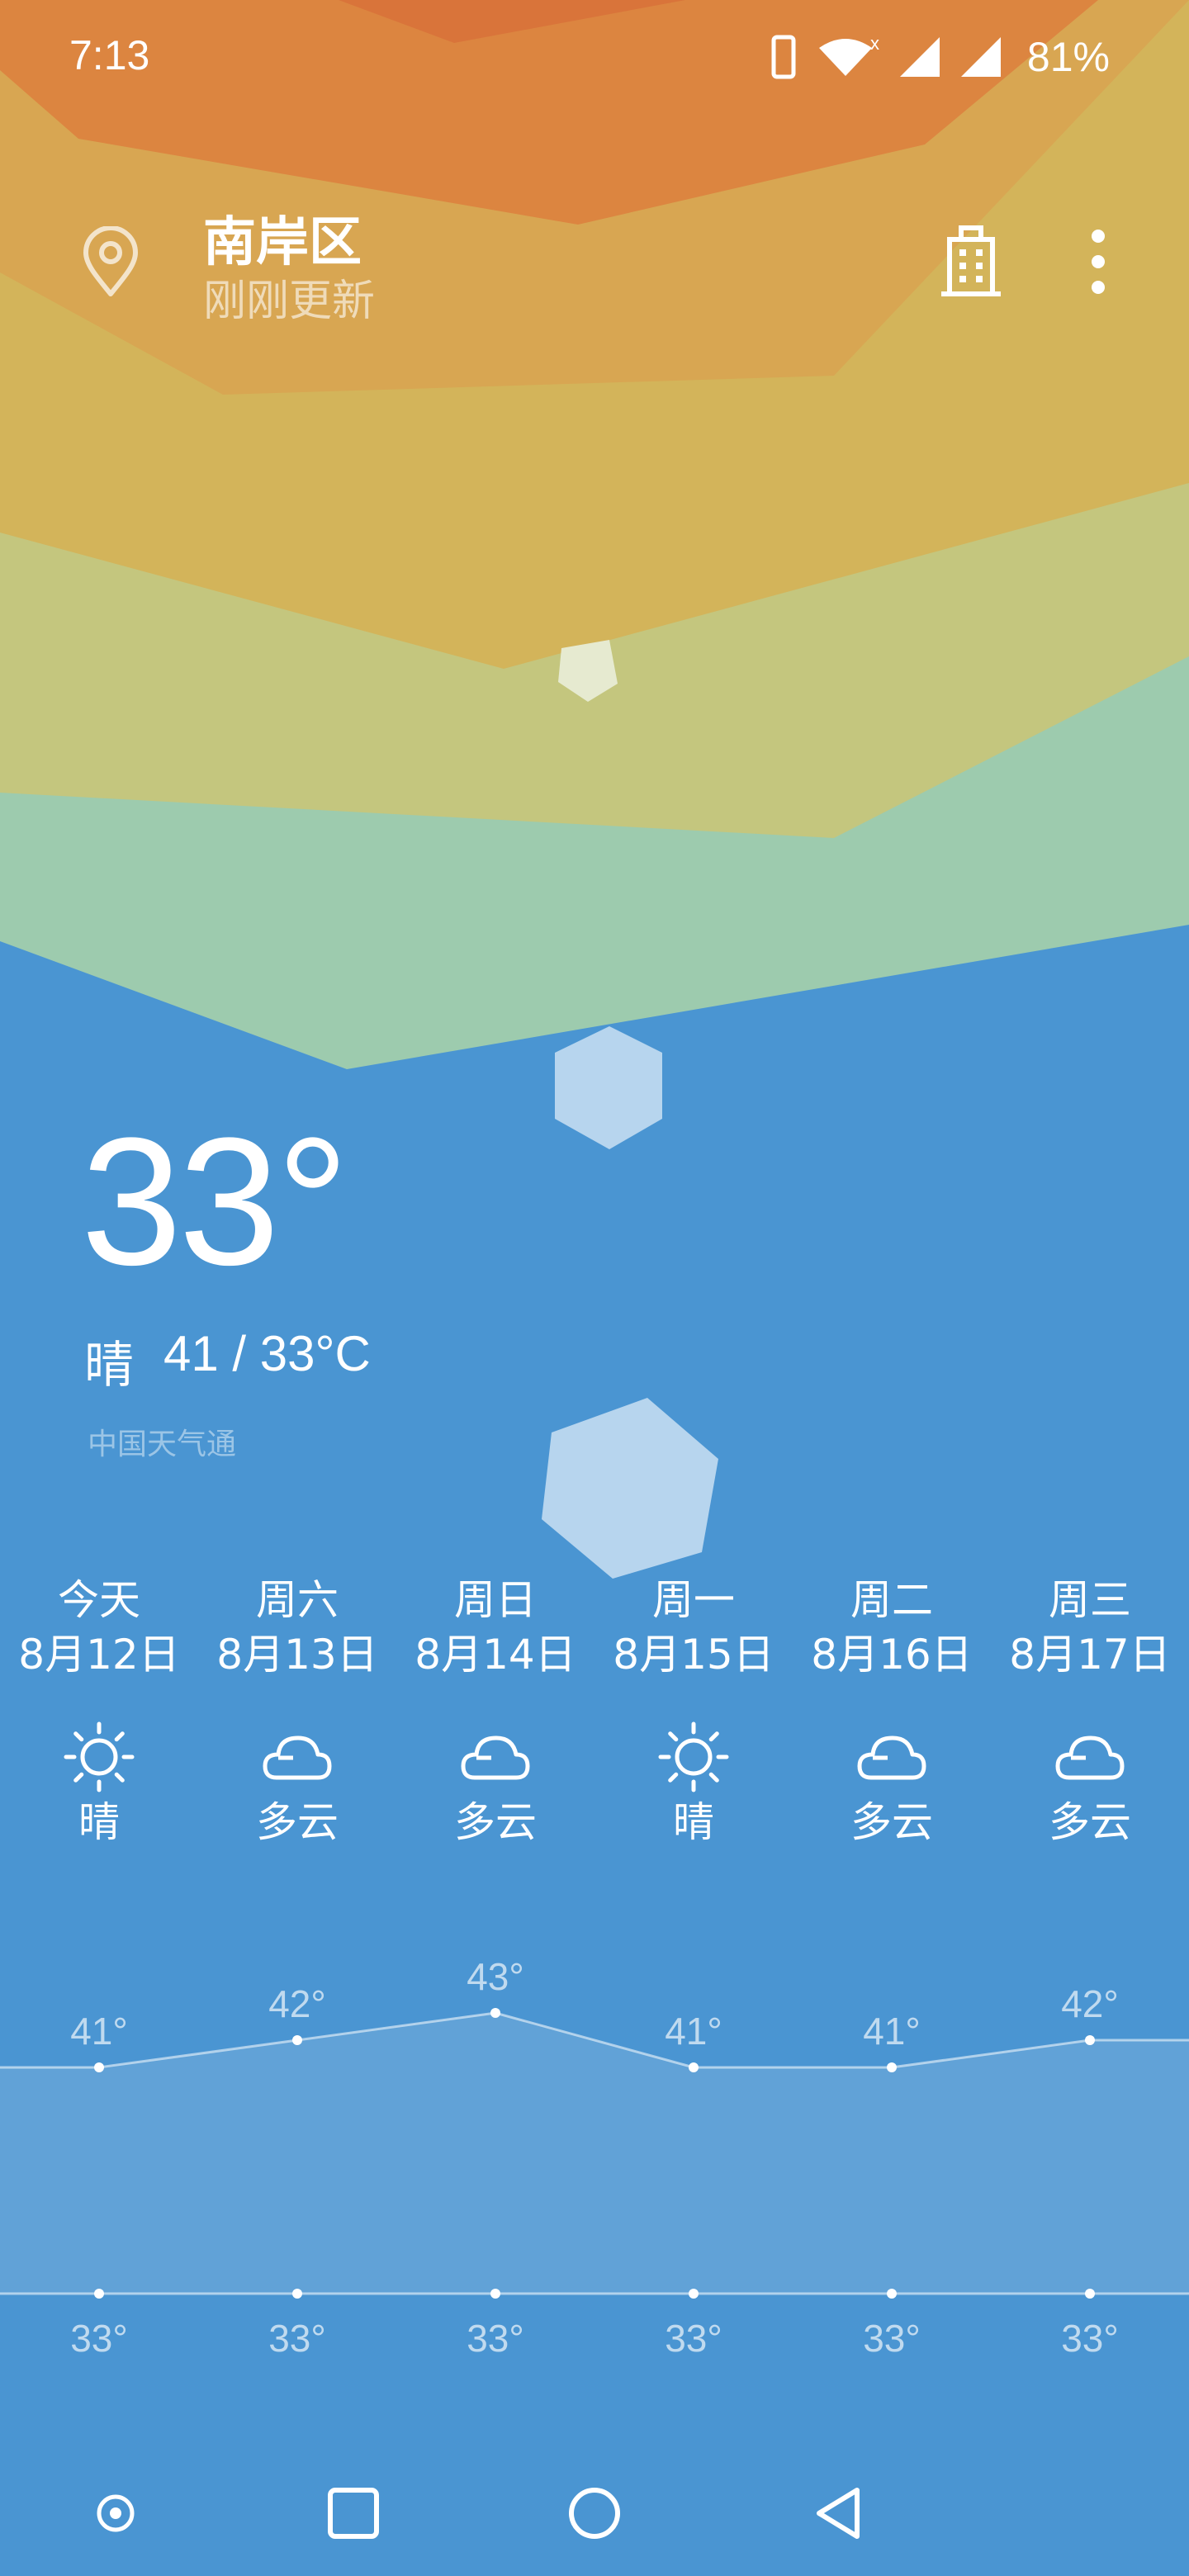  I want to click on current-temperature: 33°, so click(215, 1201).